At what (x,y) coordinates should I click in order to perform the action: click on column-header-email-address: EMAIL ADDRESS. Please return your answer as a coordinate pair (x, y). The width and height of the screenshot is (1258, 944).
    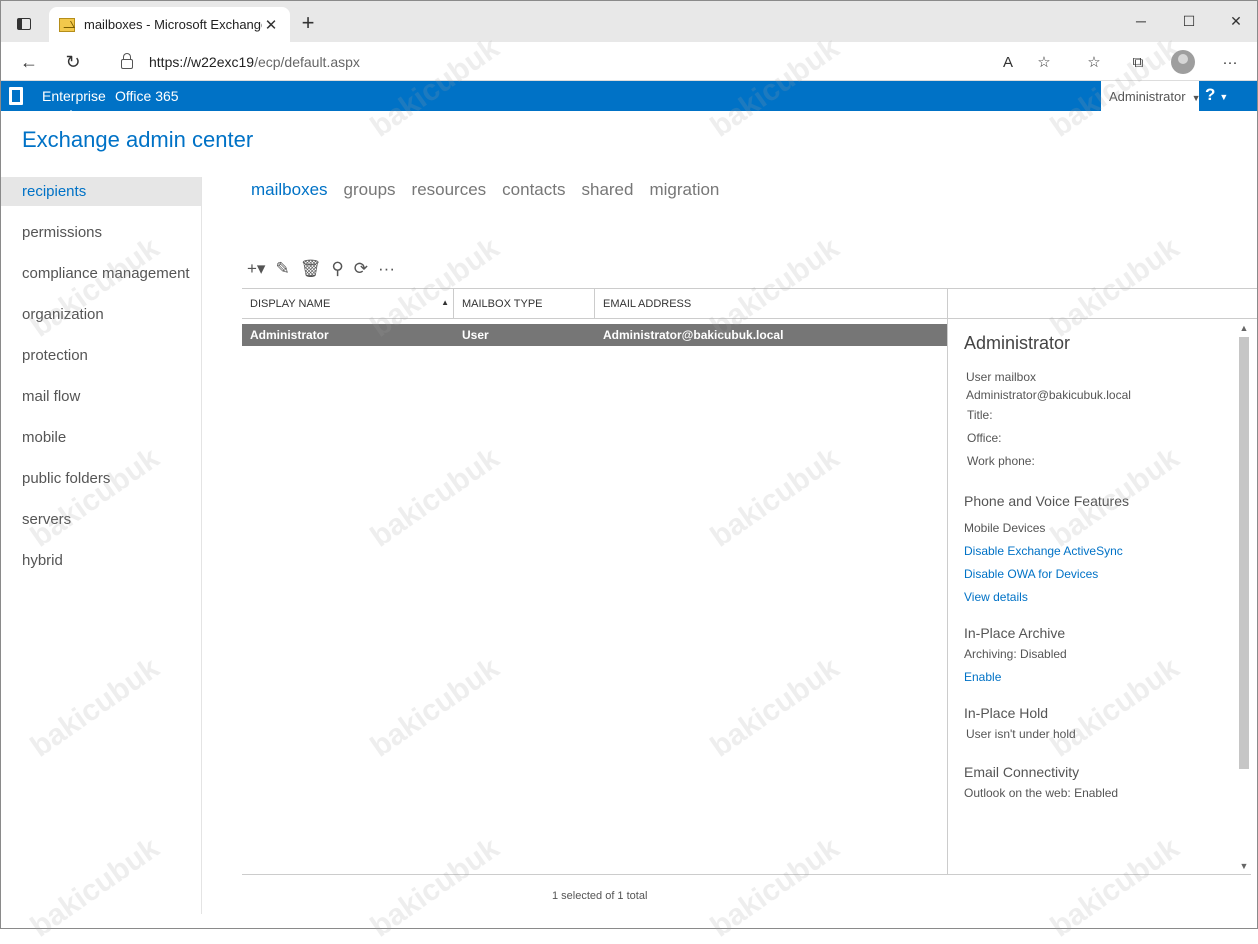
    Looking at the image, I should click on (771, 303).